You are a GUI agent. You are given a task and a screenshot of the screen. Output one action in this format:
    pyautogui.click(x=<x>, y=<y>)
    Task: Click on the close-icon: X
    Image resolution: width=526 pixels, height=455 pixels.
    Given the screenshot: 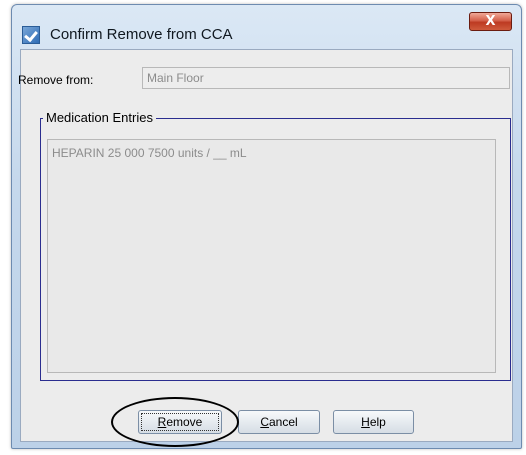 What is the action you would take?
    pyautogui.click(x=490, y=21)
    